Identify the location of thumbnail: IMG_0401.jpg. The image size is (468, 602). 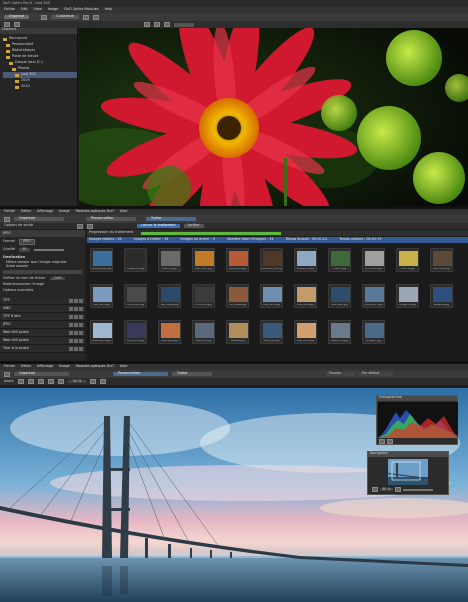
(237, 260).